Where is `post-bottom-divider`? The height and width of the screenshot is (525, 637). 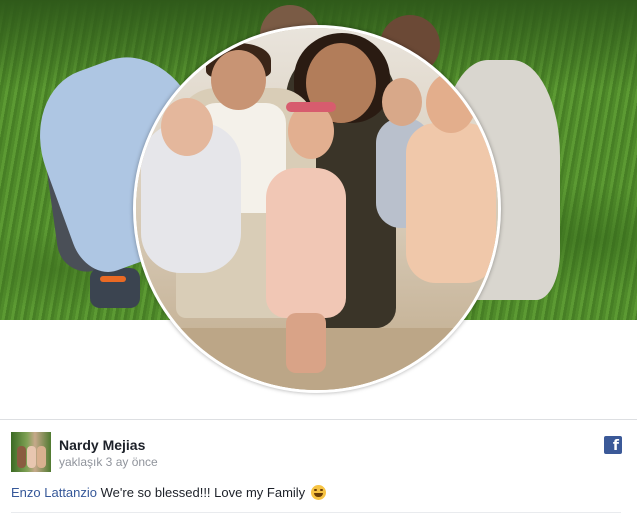 post-bottom-divider is located at coordinates (316, 512).